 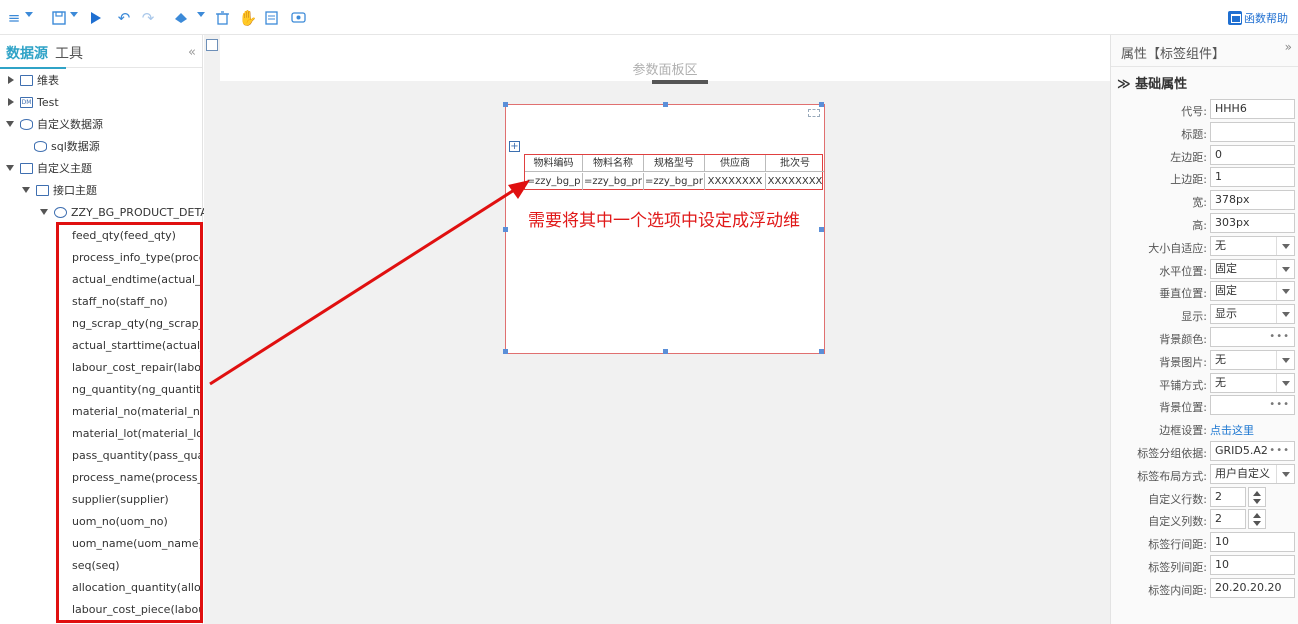 What do you see at coordinates (59, 190) in the screenshot?
I see `tree-item-interface-theme: 接口主题` at bounding box center [59, 190].